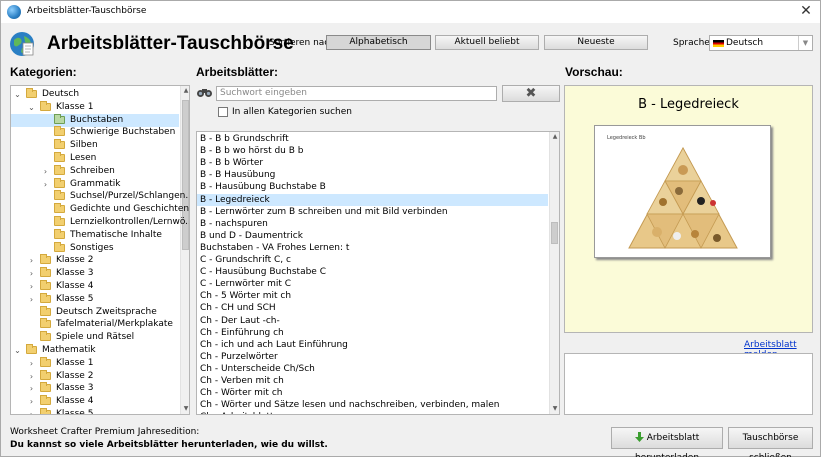 This screenshot has width=821, height=457. Describe the element at coordinates (761, 43) in the screenshot. I see `language-select: Deutsch ▼` at that location.